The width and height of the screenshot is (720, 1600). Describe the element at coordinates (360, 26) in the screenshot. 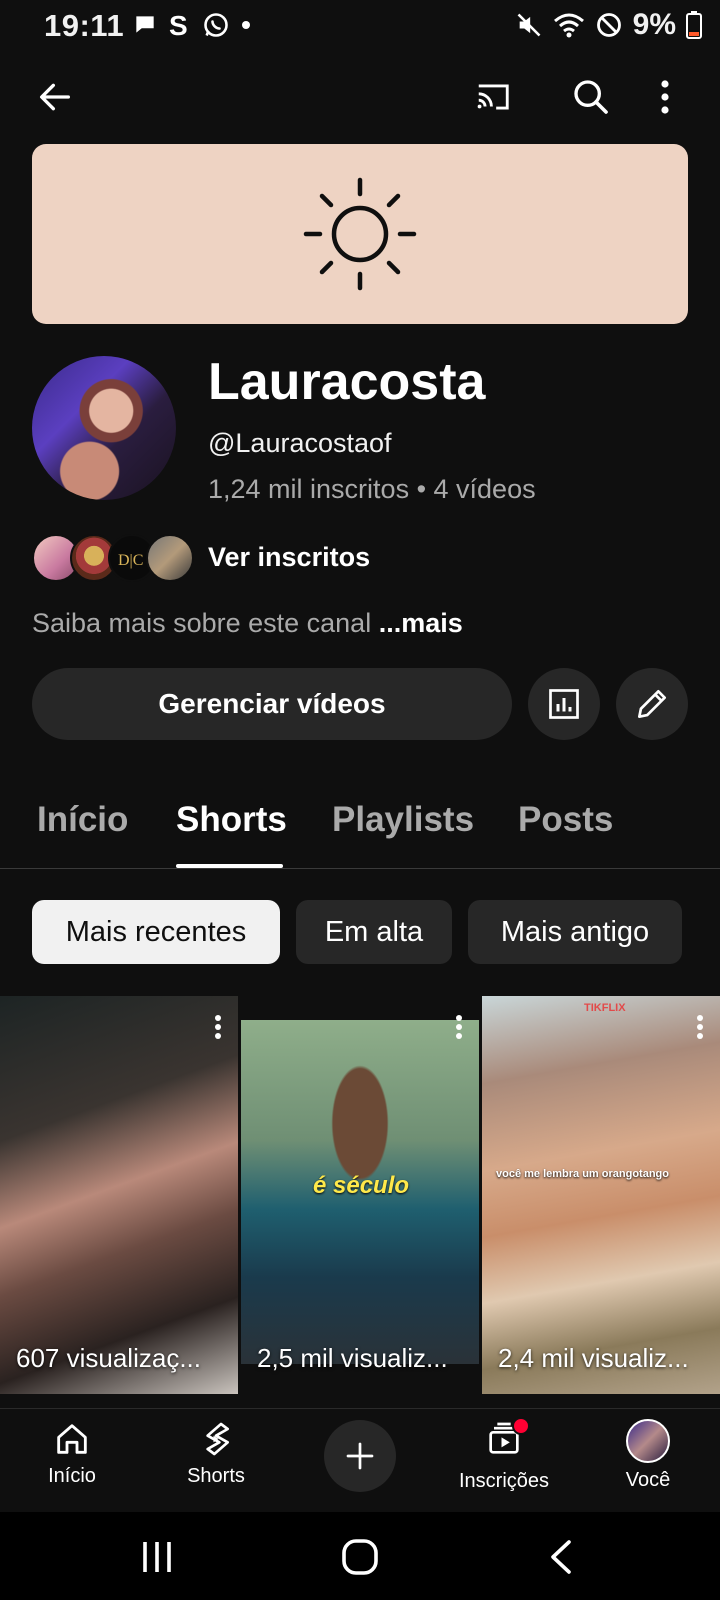

I see `status-bar: 19:11 S 9%` at that location.